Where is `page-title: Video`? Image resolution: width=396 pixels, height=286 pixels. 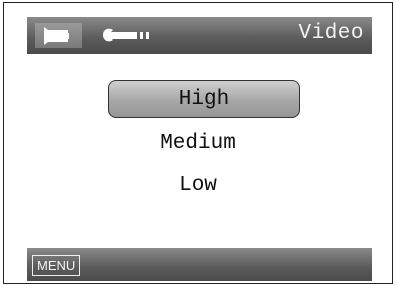
page-title: Video is located at coordinates (331, 33).